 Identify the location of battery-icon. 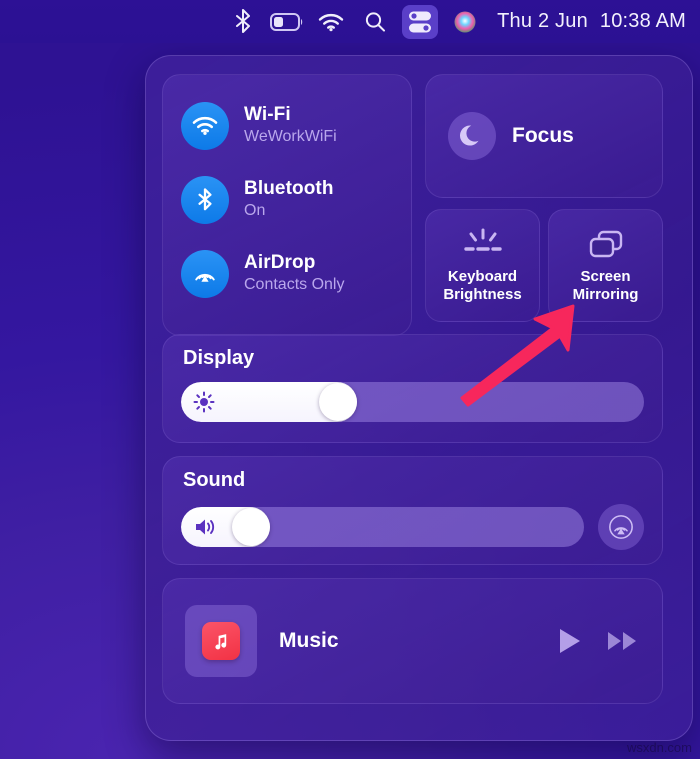
(287, 22).